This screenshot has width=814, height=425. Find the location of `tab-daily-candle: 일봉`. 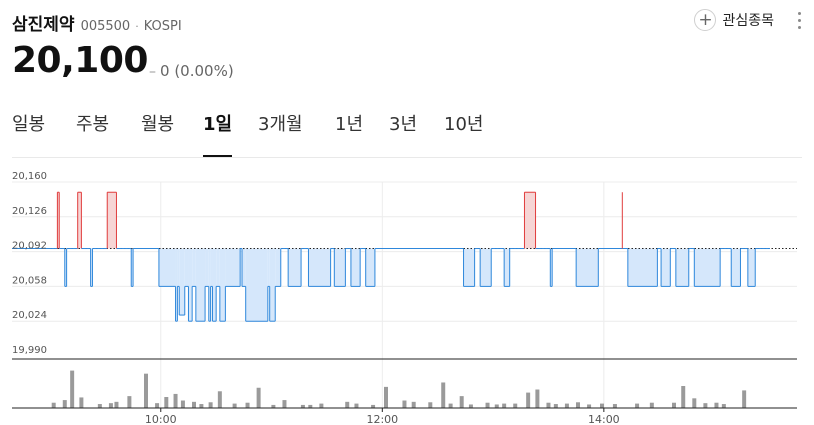

tab-daily-candle: 일봉 is located at coordinates (28, 134).